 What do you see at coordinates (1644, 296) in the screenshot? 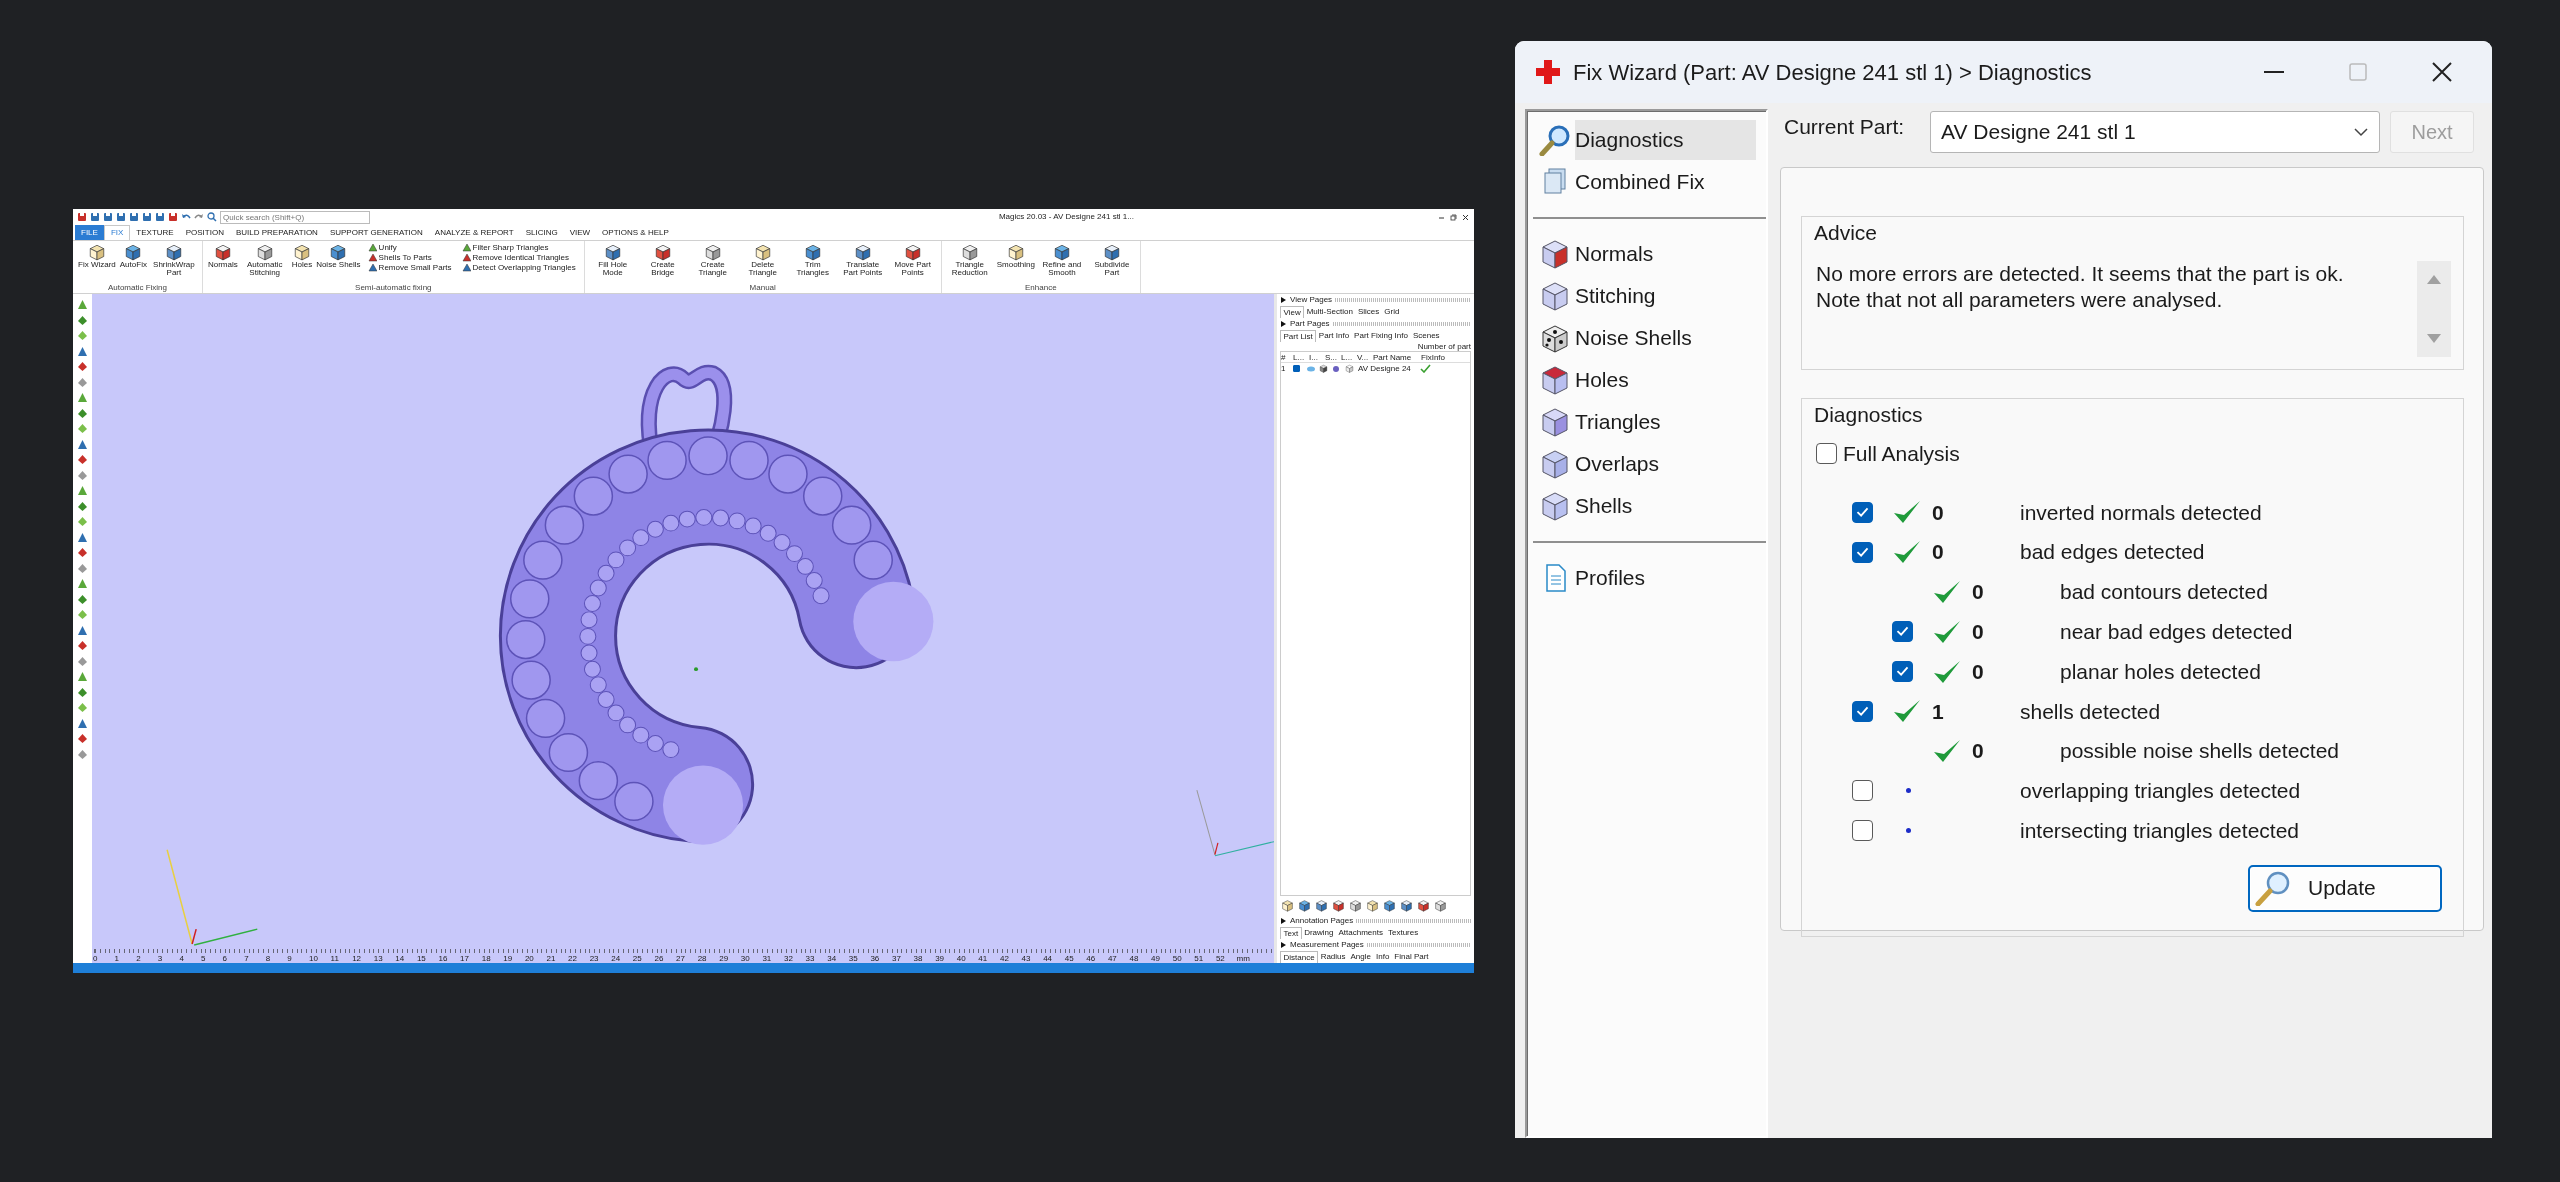
I see `nav-item: Stitching` at bounding box center [1644, 296].